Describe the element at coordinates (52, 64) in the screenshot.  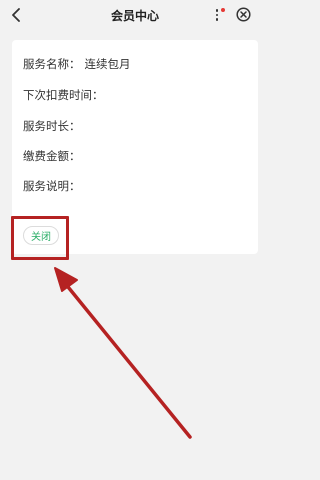
I see `service-name-label: 服务名称：` at that location.